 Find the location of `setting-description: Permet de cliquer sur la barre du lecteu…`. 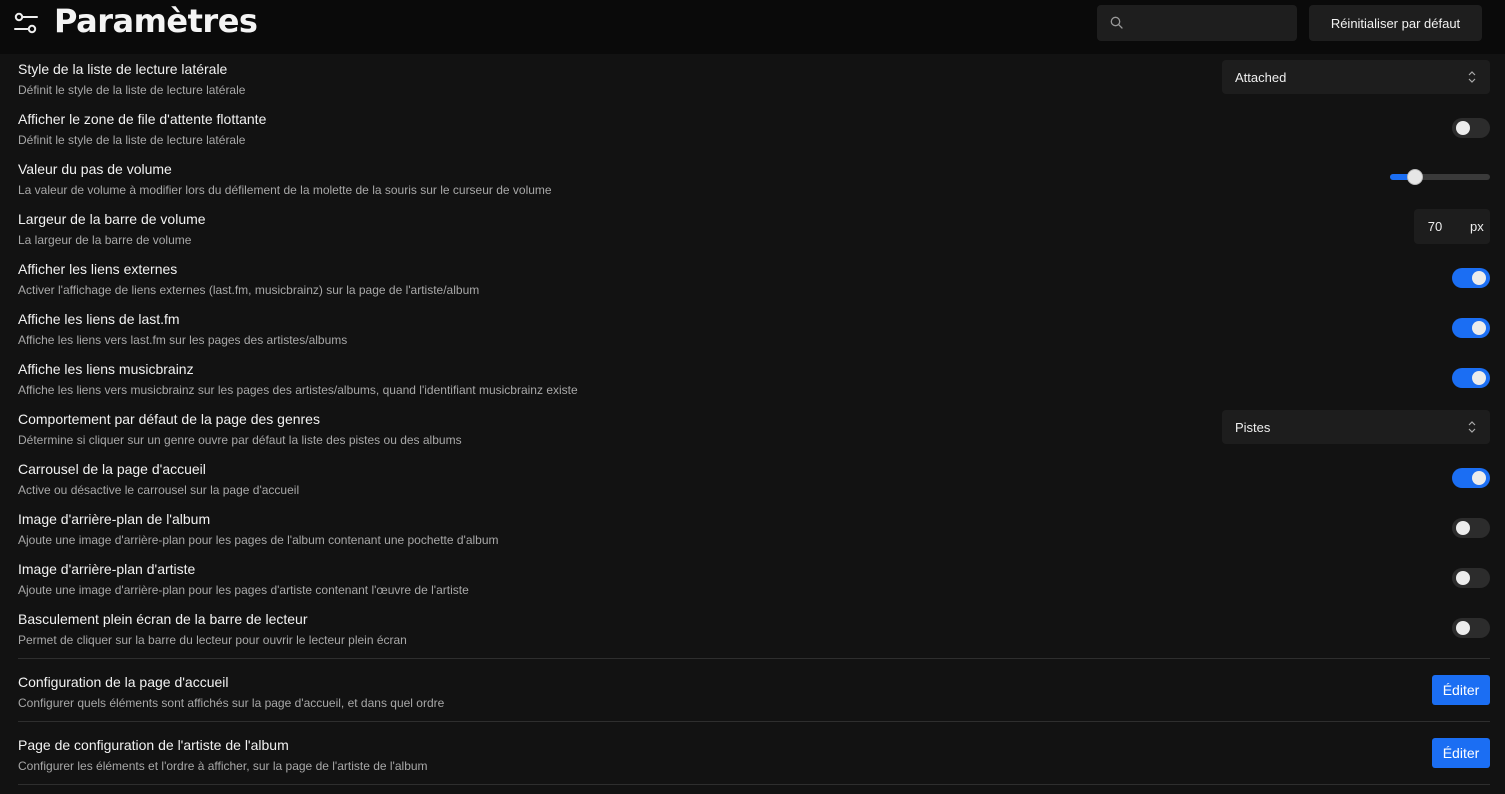

setting-description: Permet de cliquer sur la barre du lecteu… is located at coordinates (212, 640).